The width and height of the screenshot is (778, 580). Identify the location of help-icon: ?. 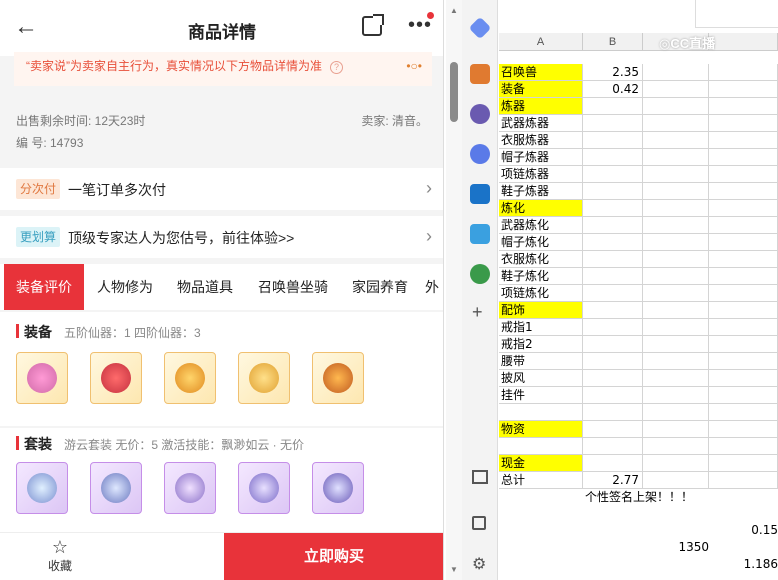
(336, 67).